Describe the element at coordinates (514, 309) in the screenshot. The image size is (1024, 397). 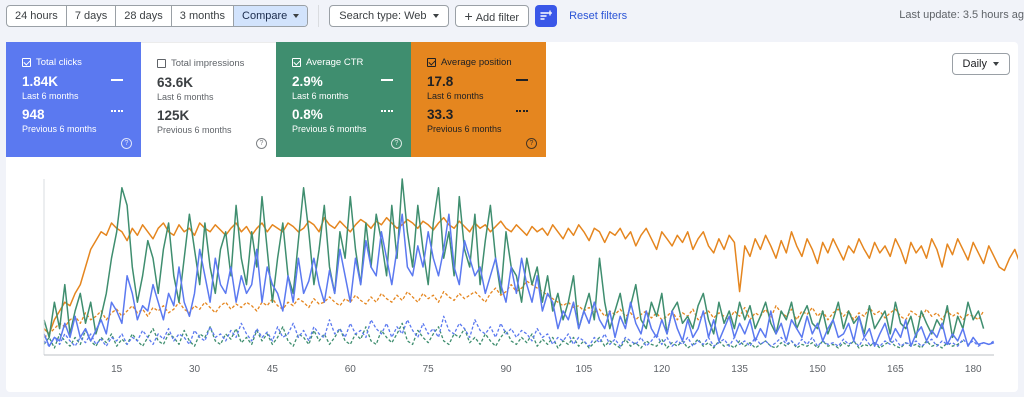
I see `series-line-average-position-previous` at that location.